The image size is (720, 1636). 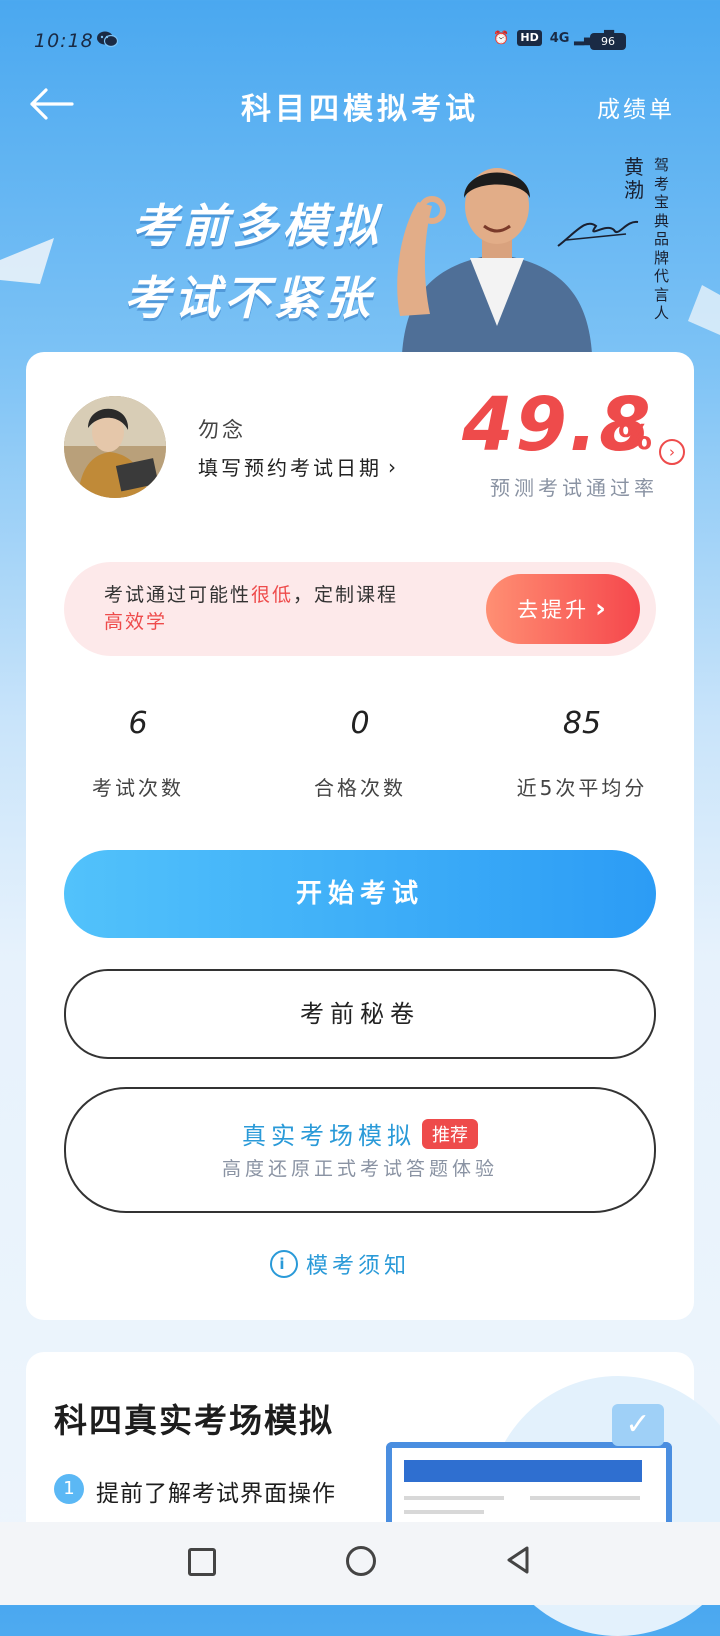 I want to click on pass-rate-label: 预测考试通过率, so click(x=574, y=488).